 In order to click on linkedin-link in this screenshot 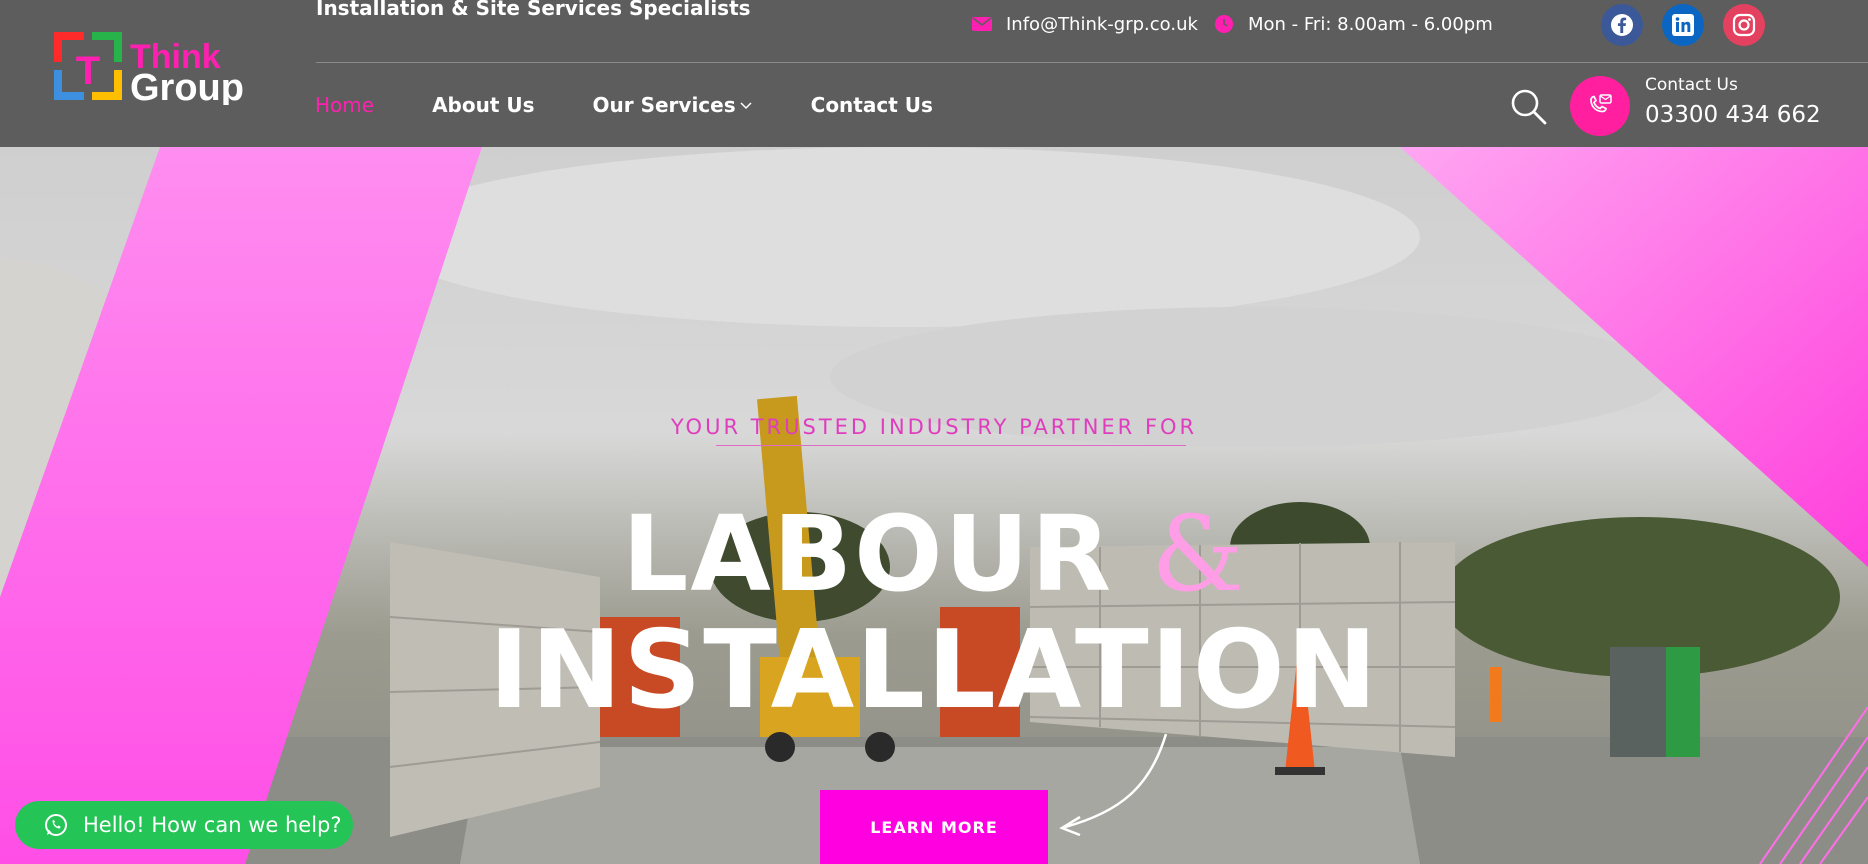, I will do `click(1683, 25)`.